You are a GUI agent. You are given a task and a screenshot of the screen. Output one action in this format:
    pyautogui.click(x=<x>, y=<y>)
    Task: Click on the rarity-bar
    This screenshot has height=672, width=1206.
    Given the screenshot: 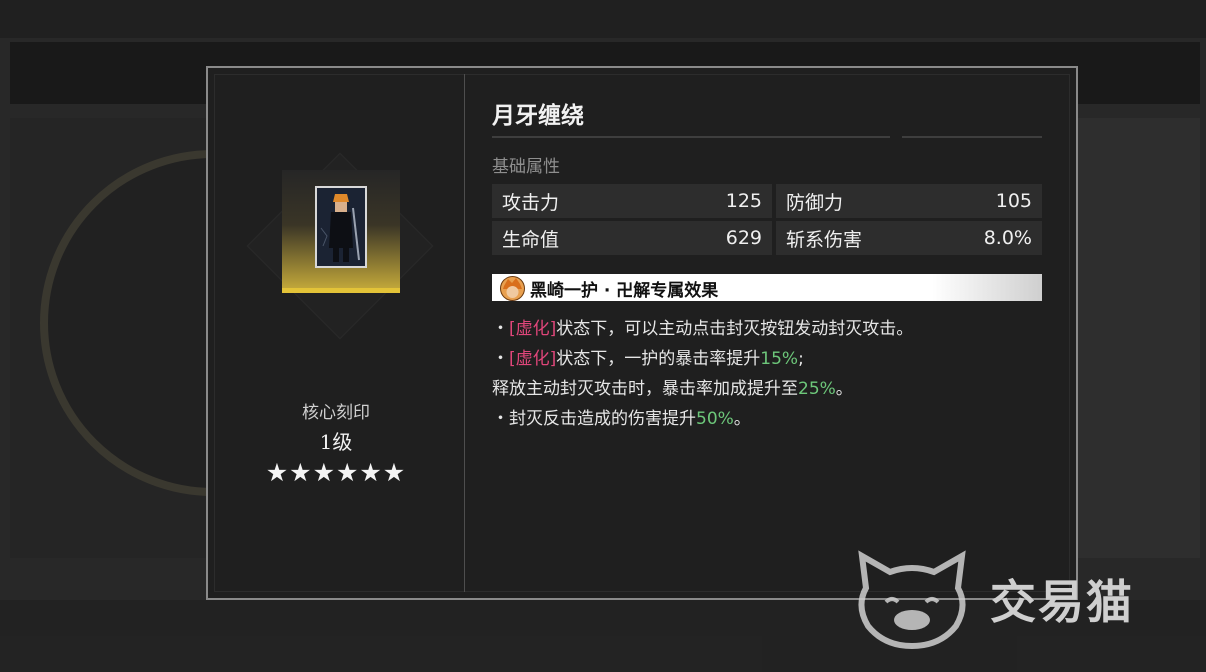 What is the action you would take?
    pyautogui.click(x=341, y=290)
    